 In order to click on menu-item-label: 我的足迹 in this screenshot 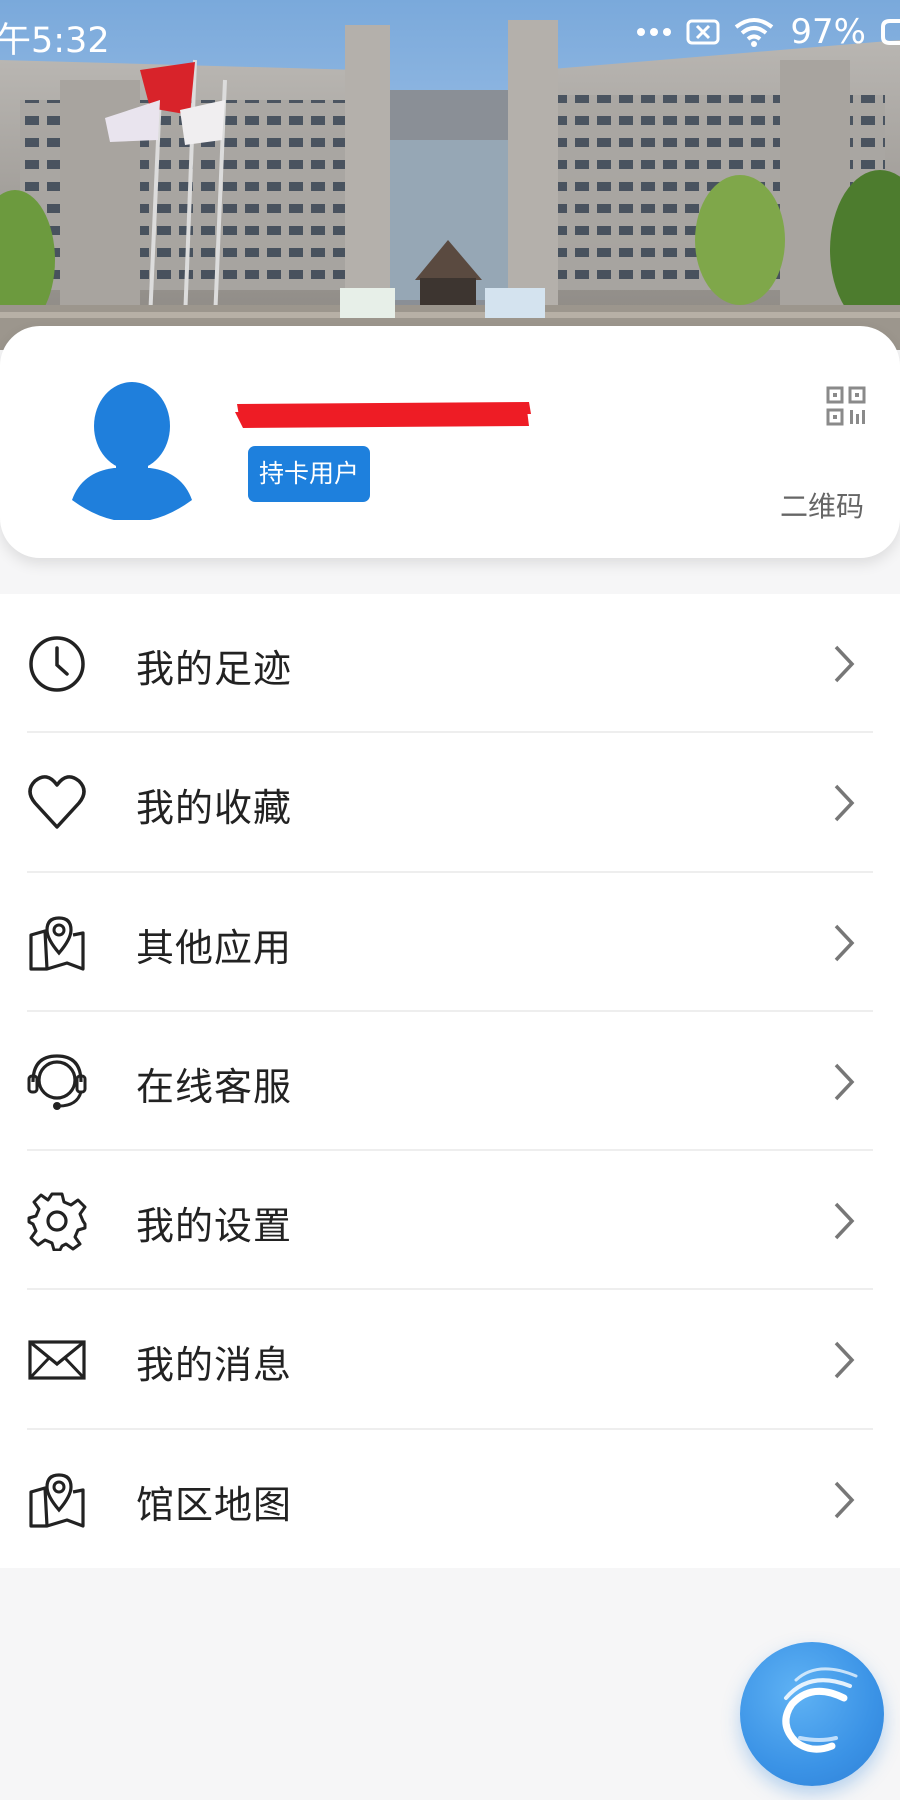, I will do `click(214, 669)`.